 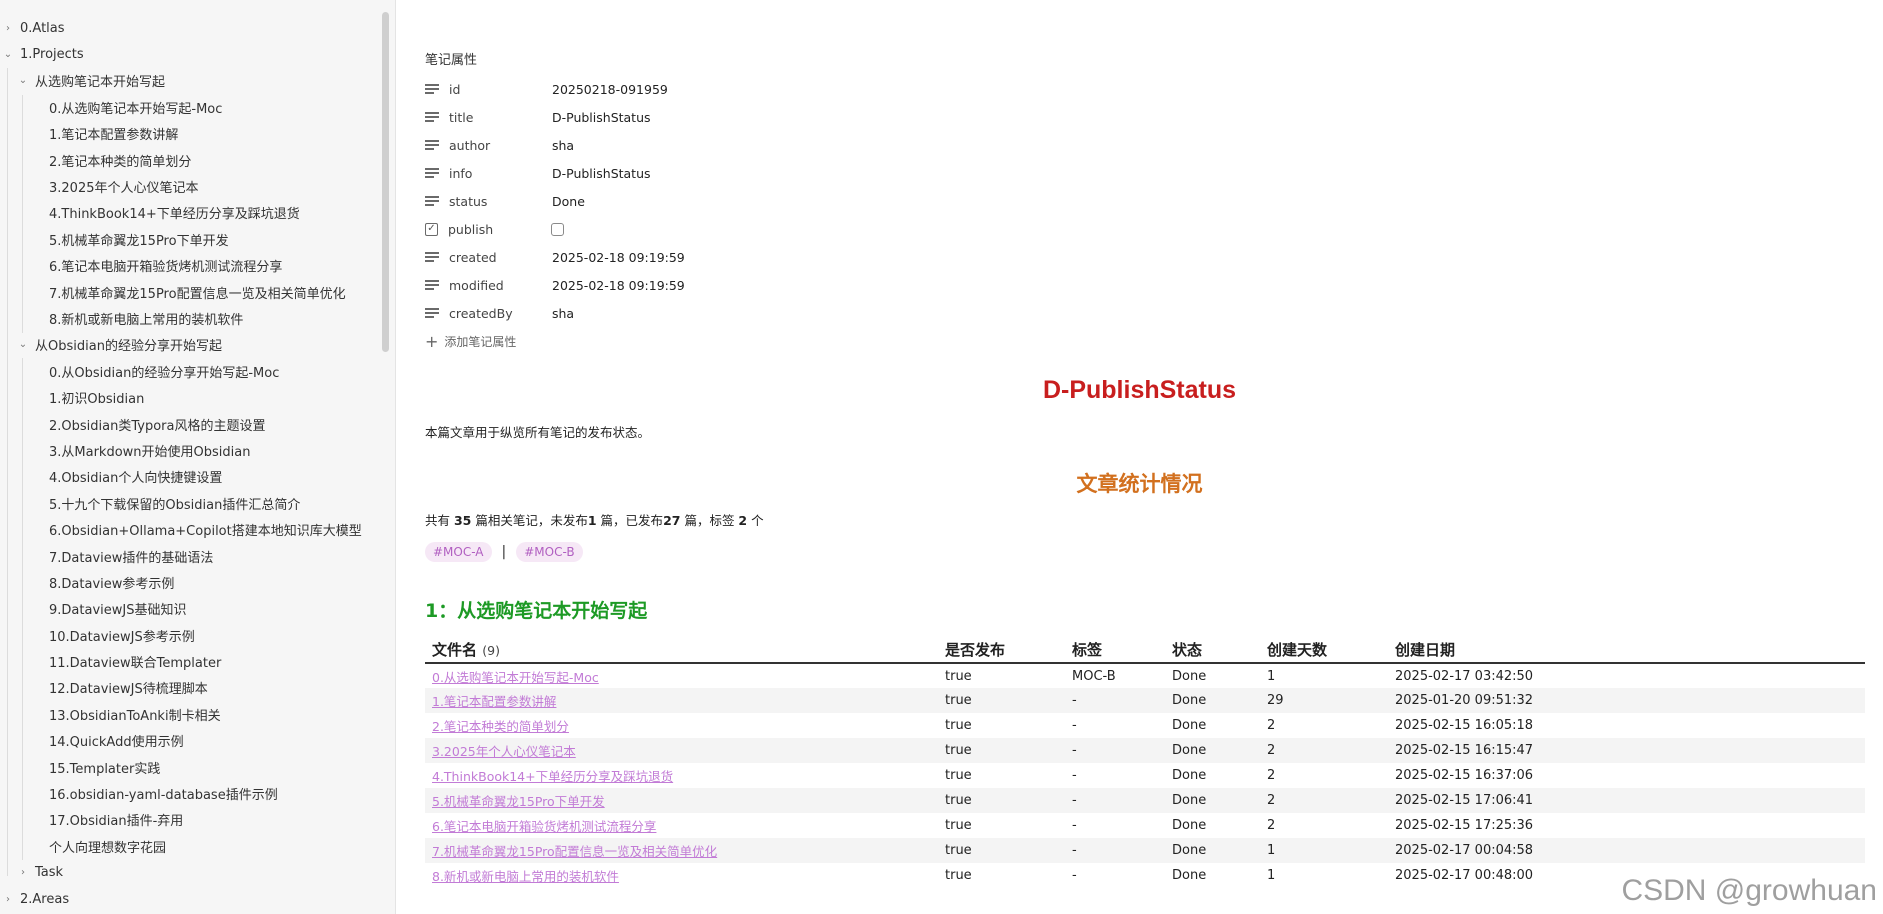 What do you see at coordinates (197, 107) in the screenshot?
I see `tree-file: 0.从选购笔记本开始写起-Moc` at bounding box center [197, 107].